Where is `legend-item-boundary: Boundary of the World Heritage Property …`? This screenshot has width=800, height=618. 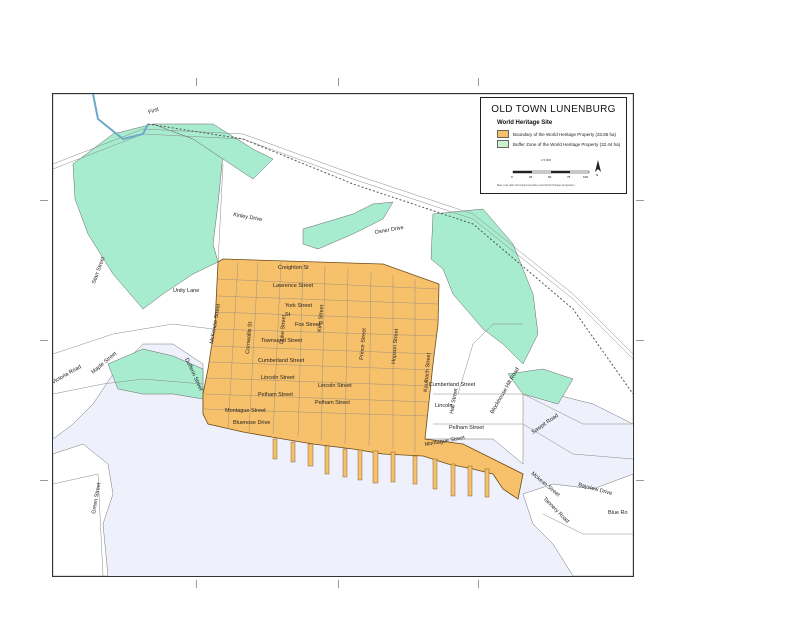
legend-item-boundary: Boundary of the World Heritage Property … is located at coordinates (556, 134).